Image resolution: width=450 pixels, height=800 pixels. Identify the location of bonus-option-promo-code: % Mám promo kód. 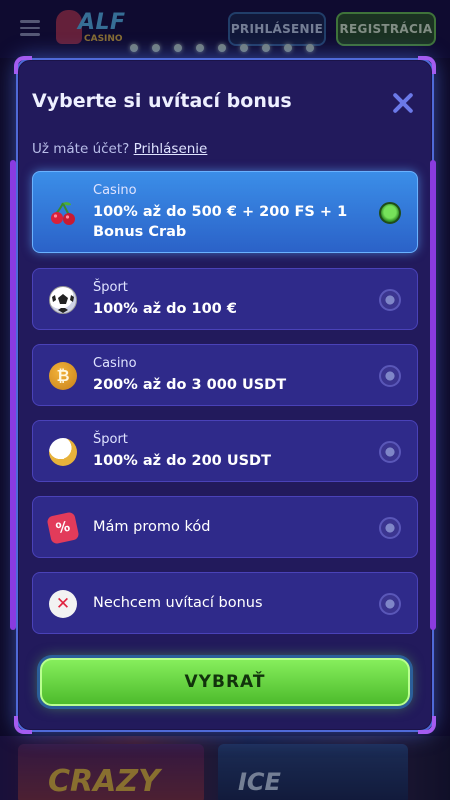
(225, 527).